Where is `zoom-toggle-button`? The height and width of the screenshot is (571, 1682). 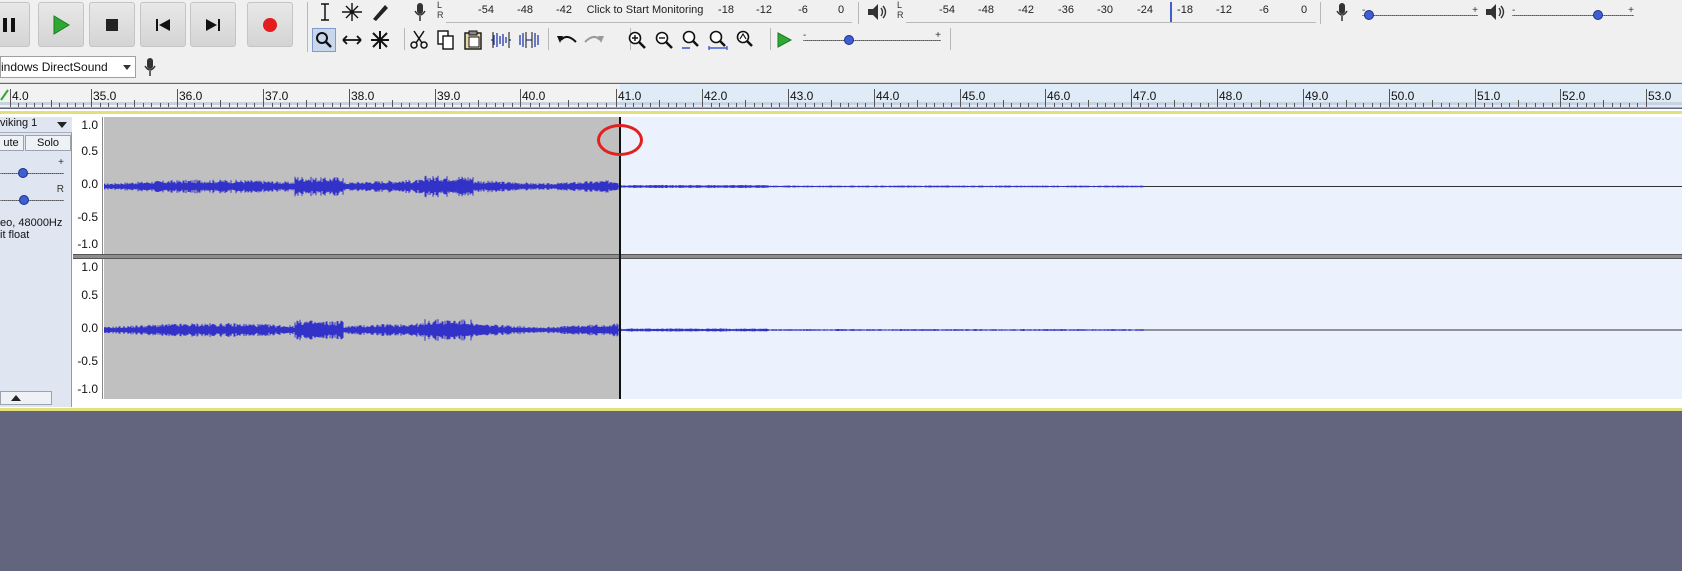 zoom-toggle-button is located at coordinates (745, 40).